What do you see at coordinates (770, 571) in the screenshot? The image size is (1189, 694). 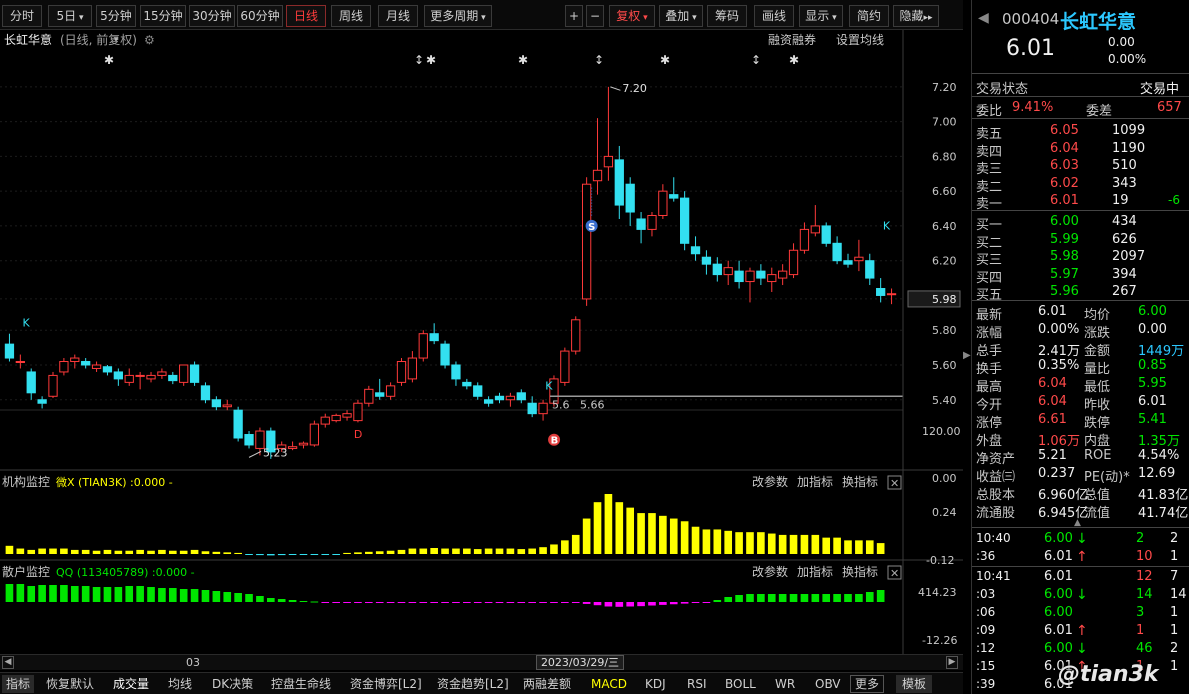 I see `panel2-edit-params: 改参数` at bounding box center [770, 571].